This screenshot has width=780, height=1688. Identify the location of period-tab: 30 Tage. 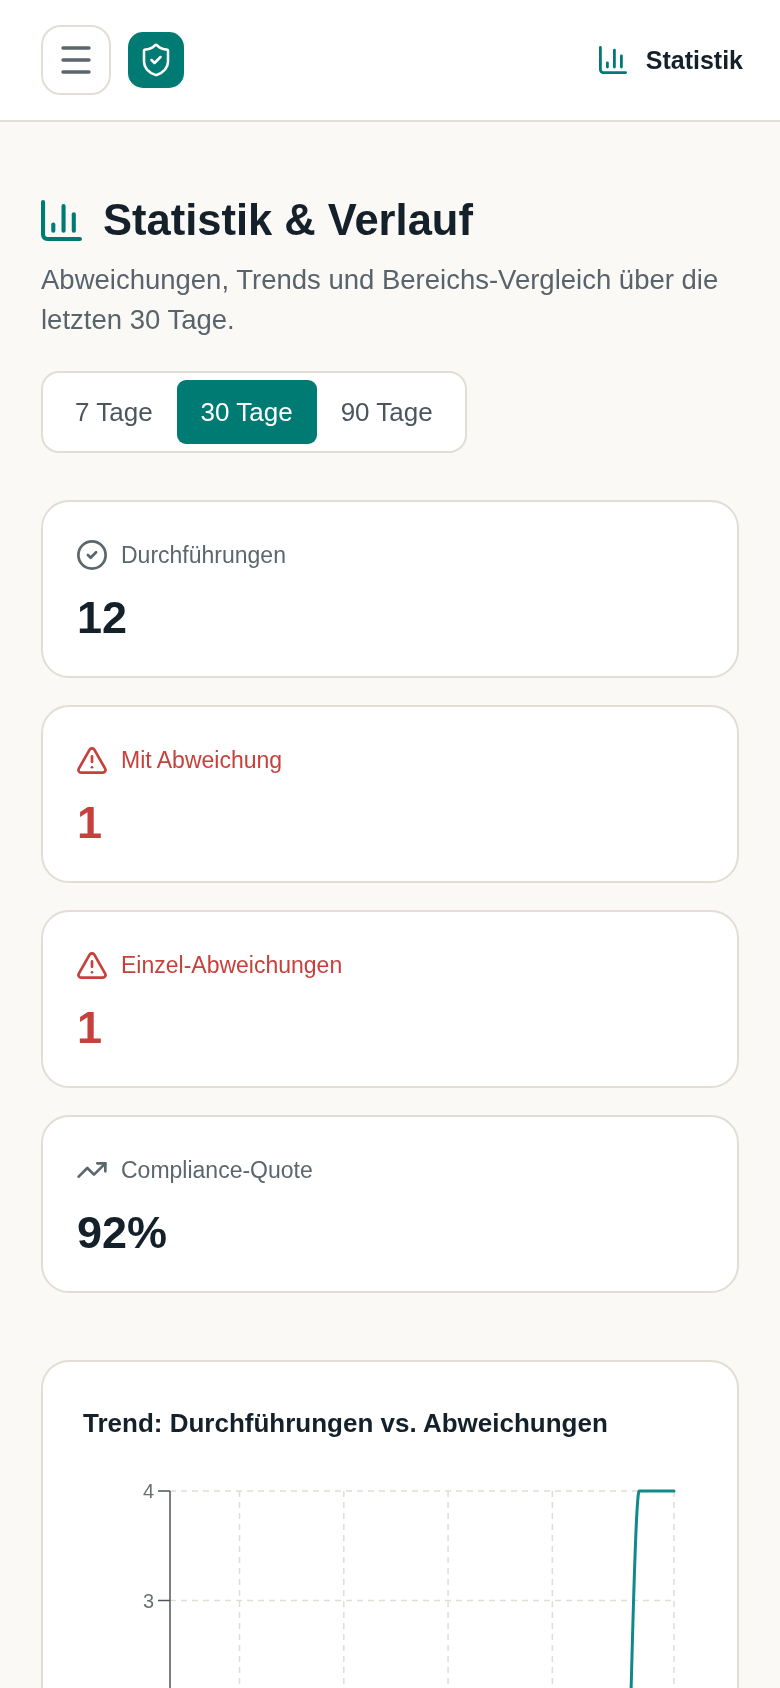
(246, 412).